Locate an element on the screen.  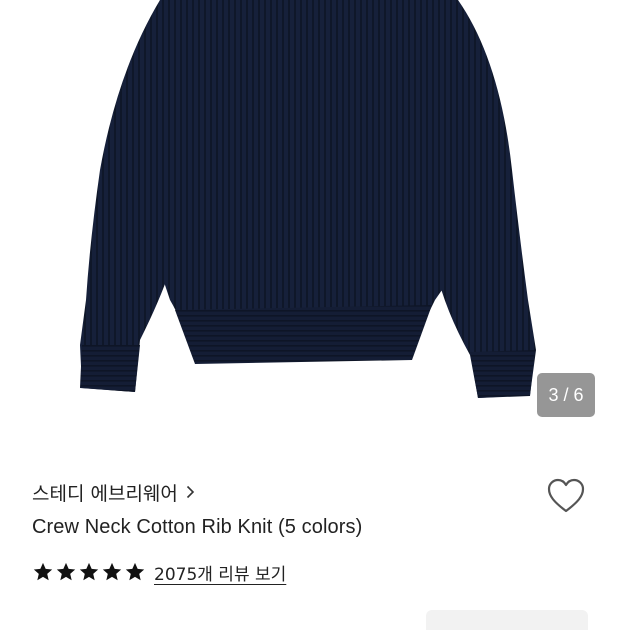
brand-link: 스테디 에브리웨어 is located at coordinates (113, 492).